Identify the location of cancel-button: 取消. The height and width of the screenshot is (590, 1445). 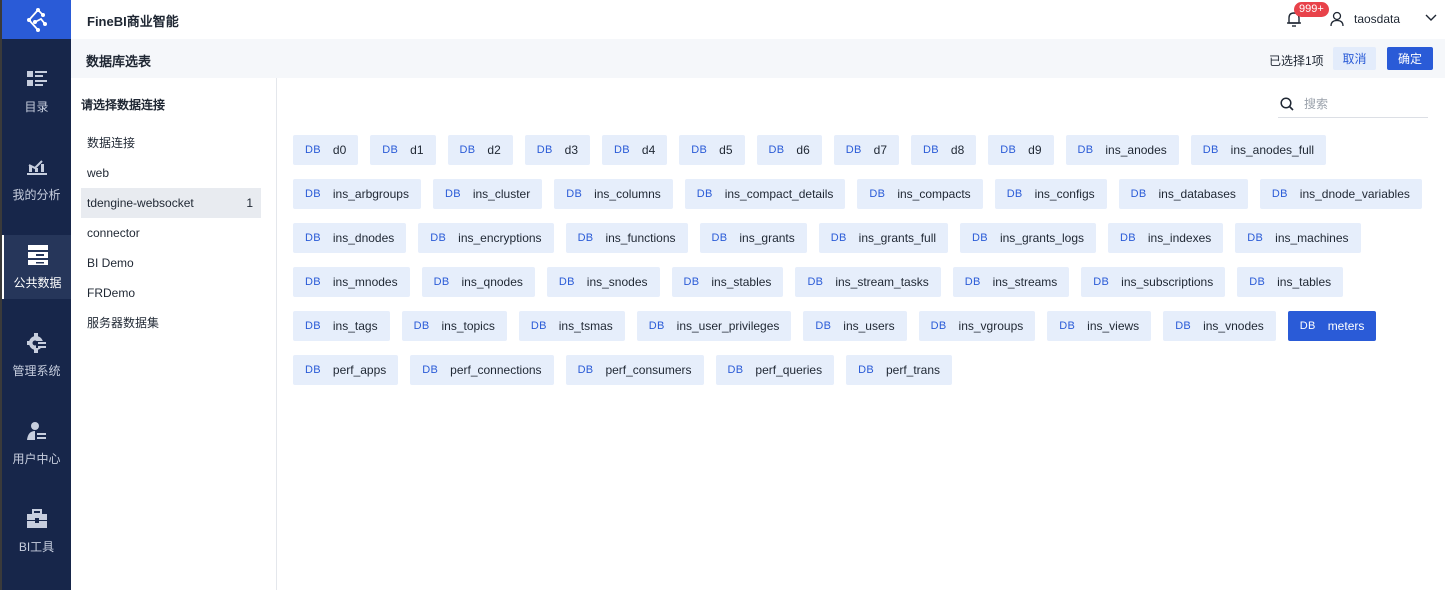
(1354, 58).